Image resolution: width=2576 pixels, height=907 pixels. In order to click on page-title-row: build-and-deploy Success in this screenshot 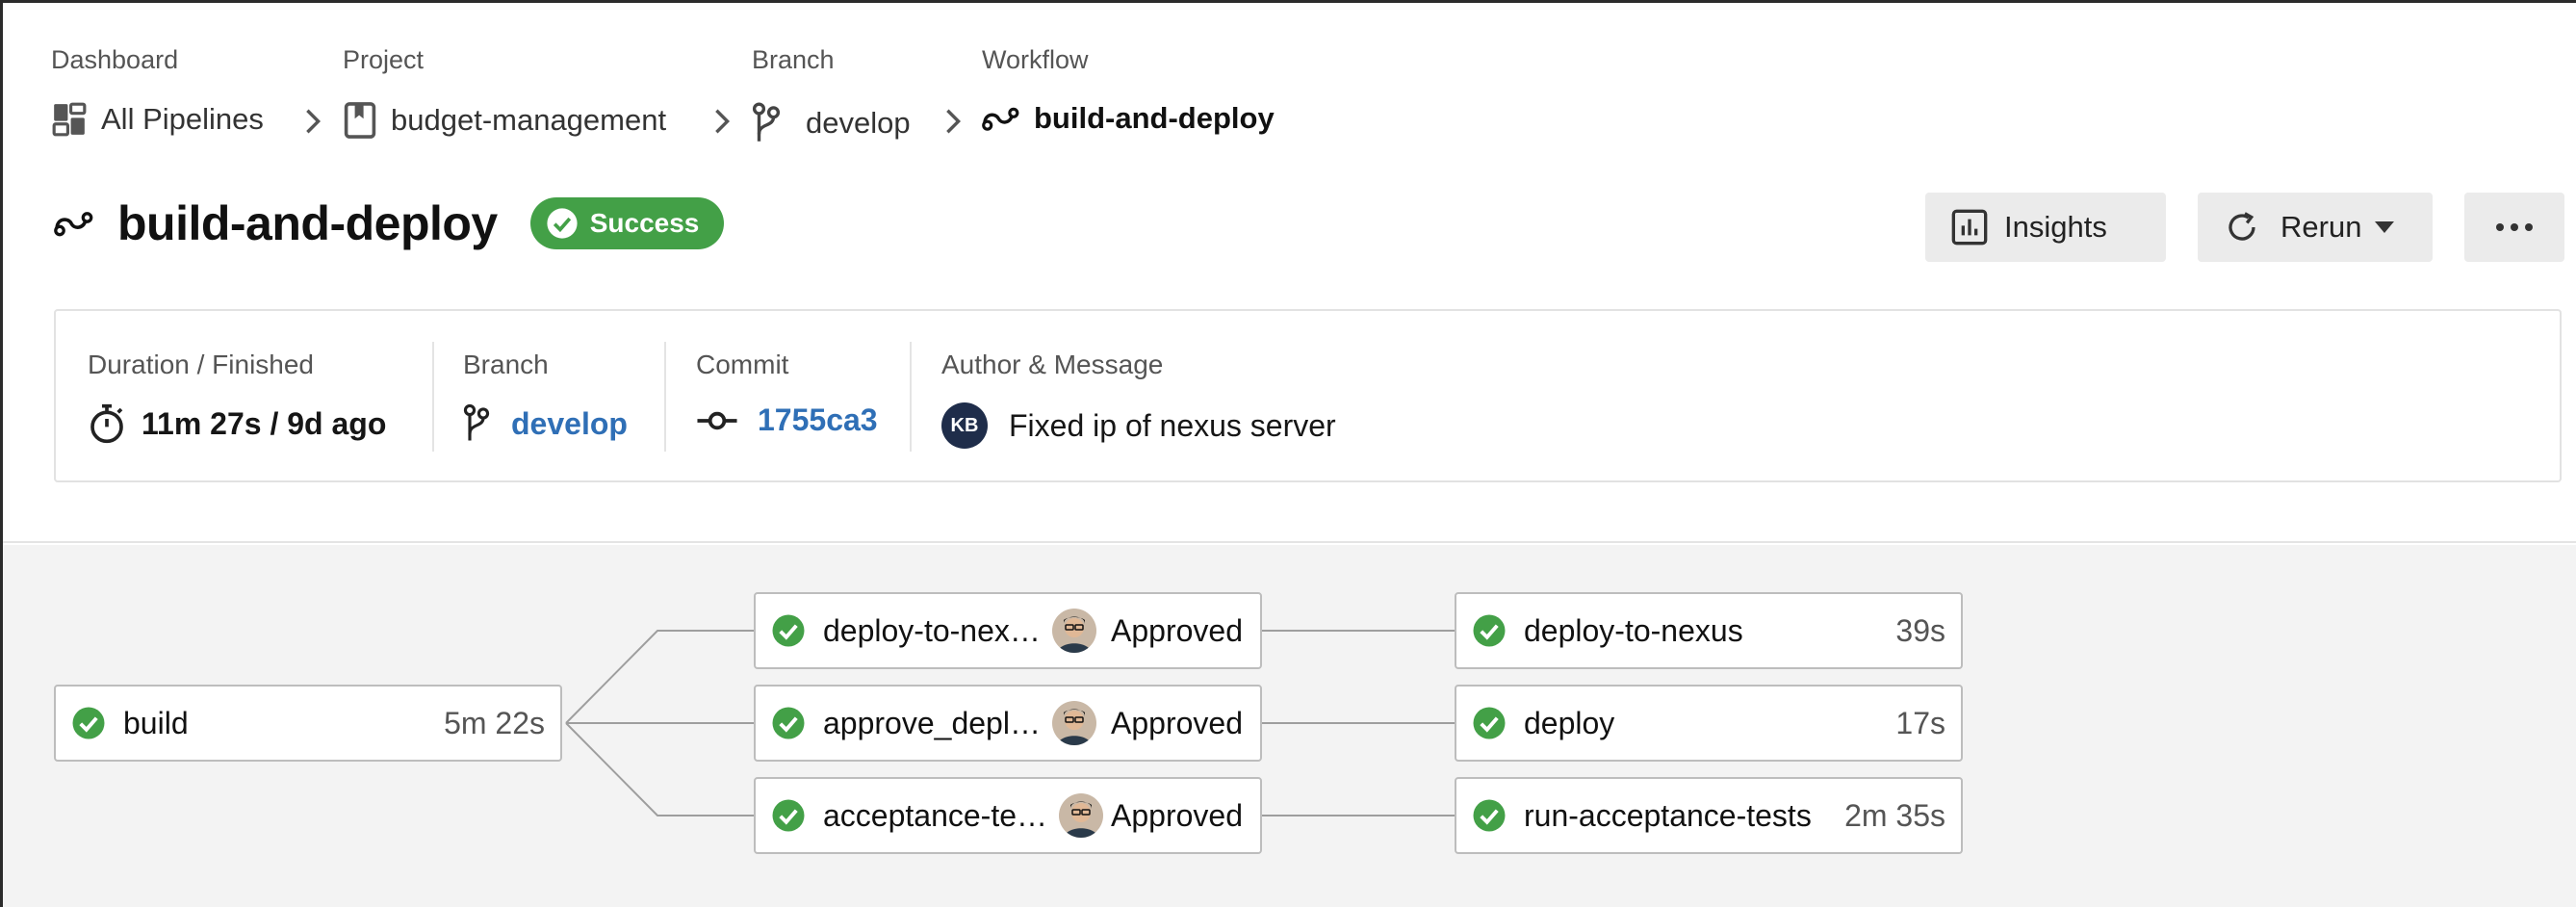, I will do `click(390, 223)`.